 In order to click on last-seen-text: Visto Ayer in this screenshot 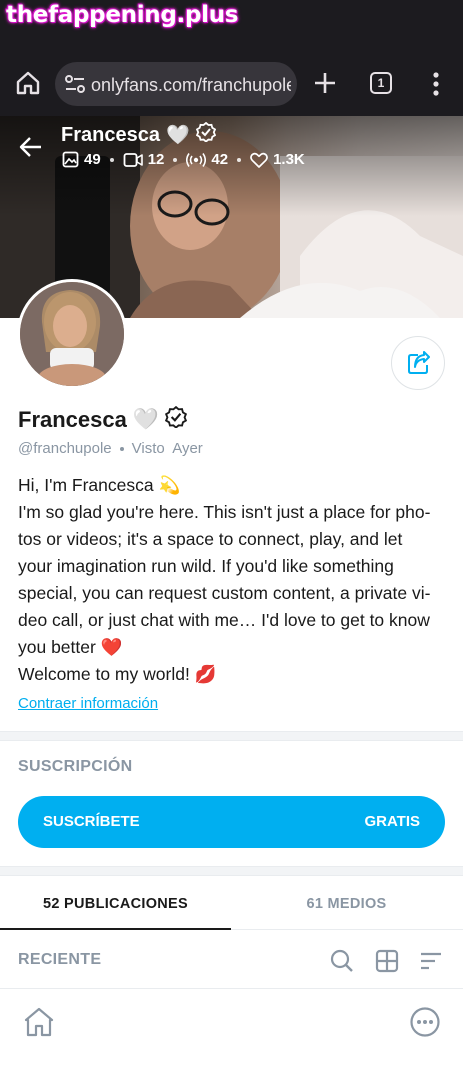, I will do `click(167, 448)`.